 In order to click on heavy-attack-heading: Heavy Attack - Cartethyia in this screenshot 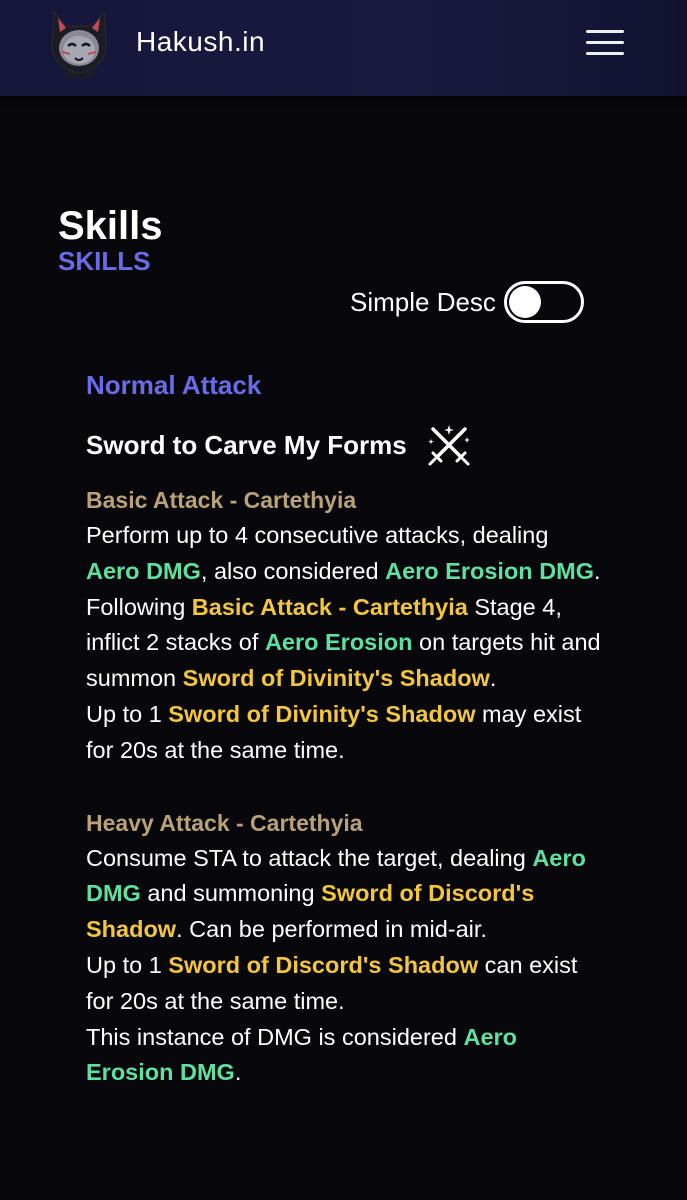, I will do `click(224, 822)`.